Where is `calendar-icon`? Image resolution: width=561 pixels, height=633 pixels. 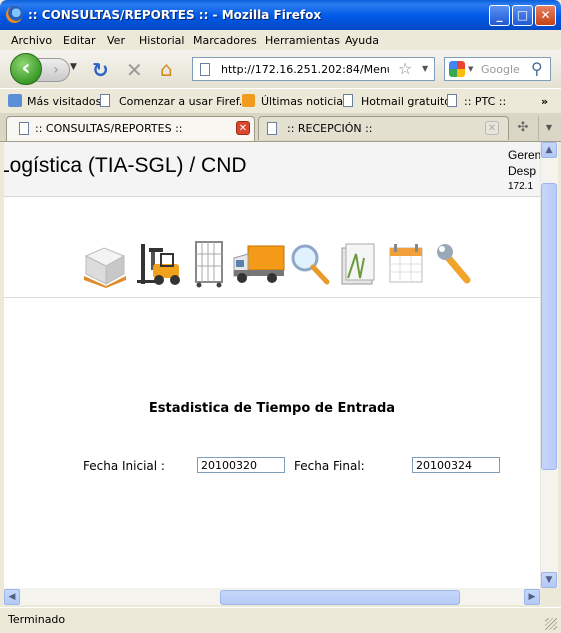 calendar-icon is located at coordinates (408, 264).